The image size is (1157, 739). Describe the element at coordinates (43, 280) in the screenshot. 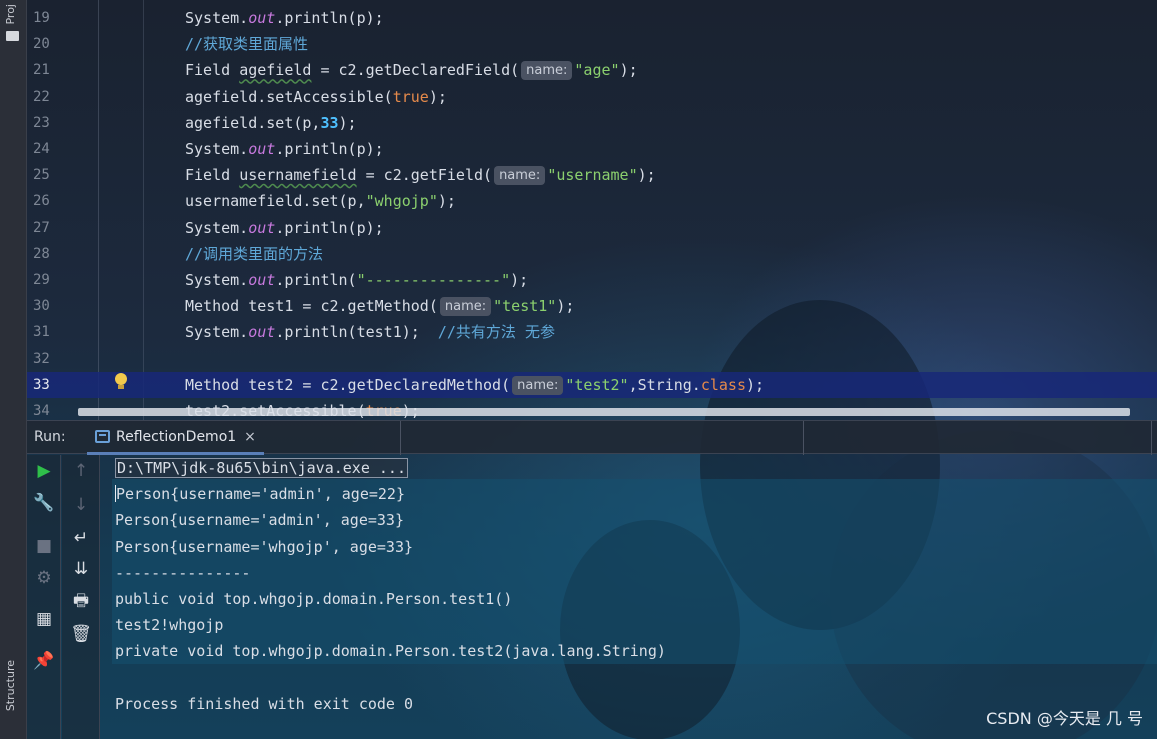

I see `line-number: 29` at that location.